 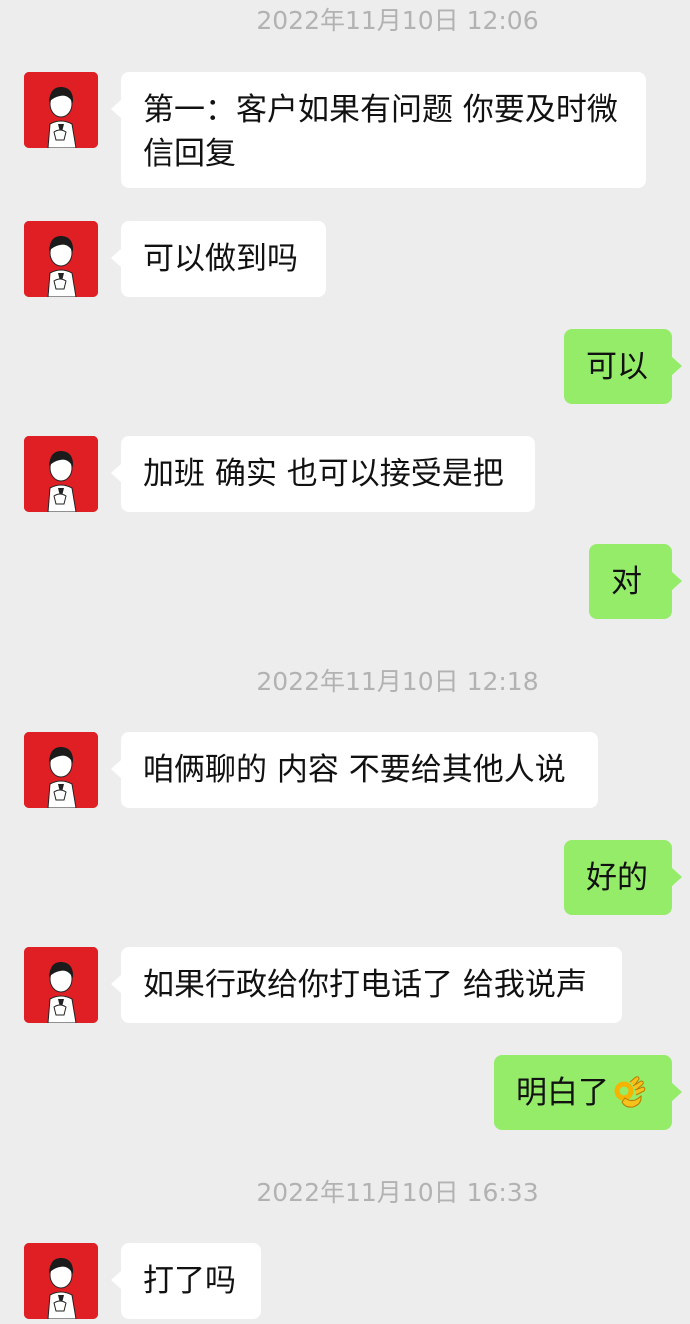 What do you see at coordinates (617, 367) in the screenshot?
I see `message-text: 可以` at bounding box center [617, 367].